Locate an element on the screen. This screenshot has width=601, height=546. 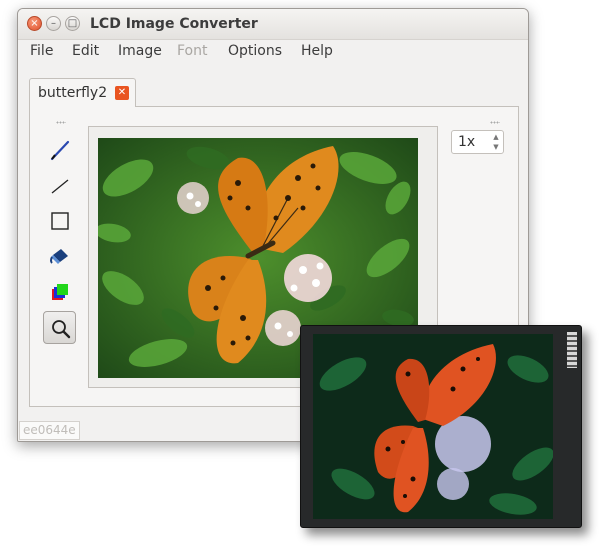
menu-font: Font is located at coordinates (192, 51).